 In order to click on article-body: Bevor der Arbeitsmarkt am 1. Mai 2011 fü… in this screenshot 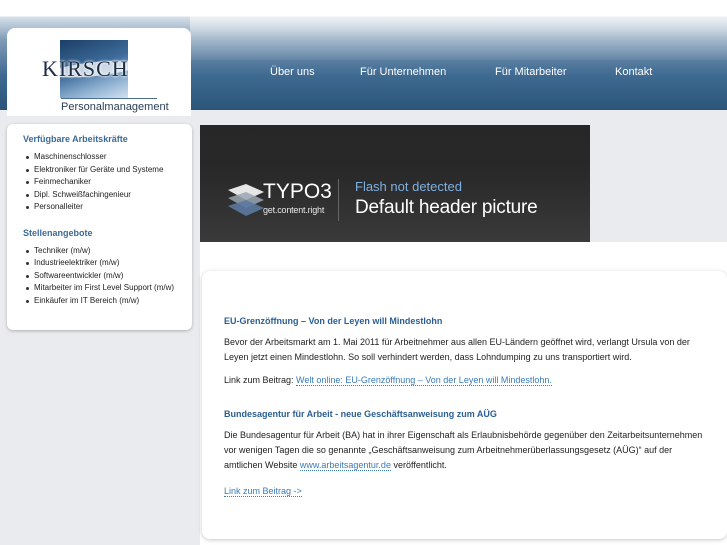, I will do `click(457, 349)`.